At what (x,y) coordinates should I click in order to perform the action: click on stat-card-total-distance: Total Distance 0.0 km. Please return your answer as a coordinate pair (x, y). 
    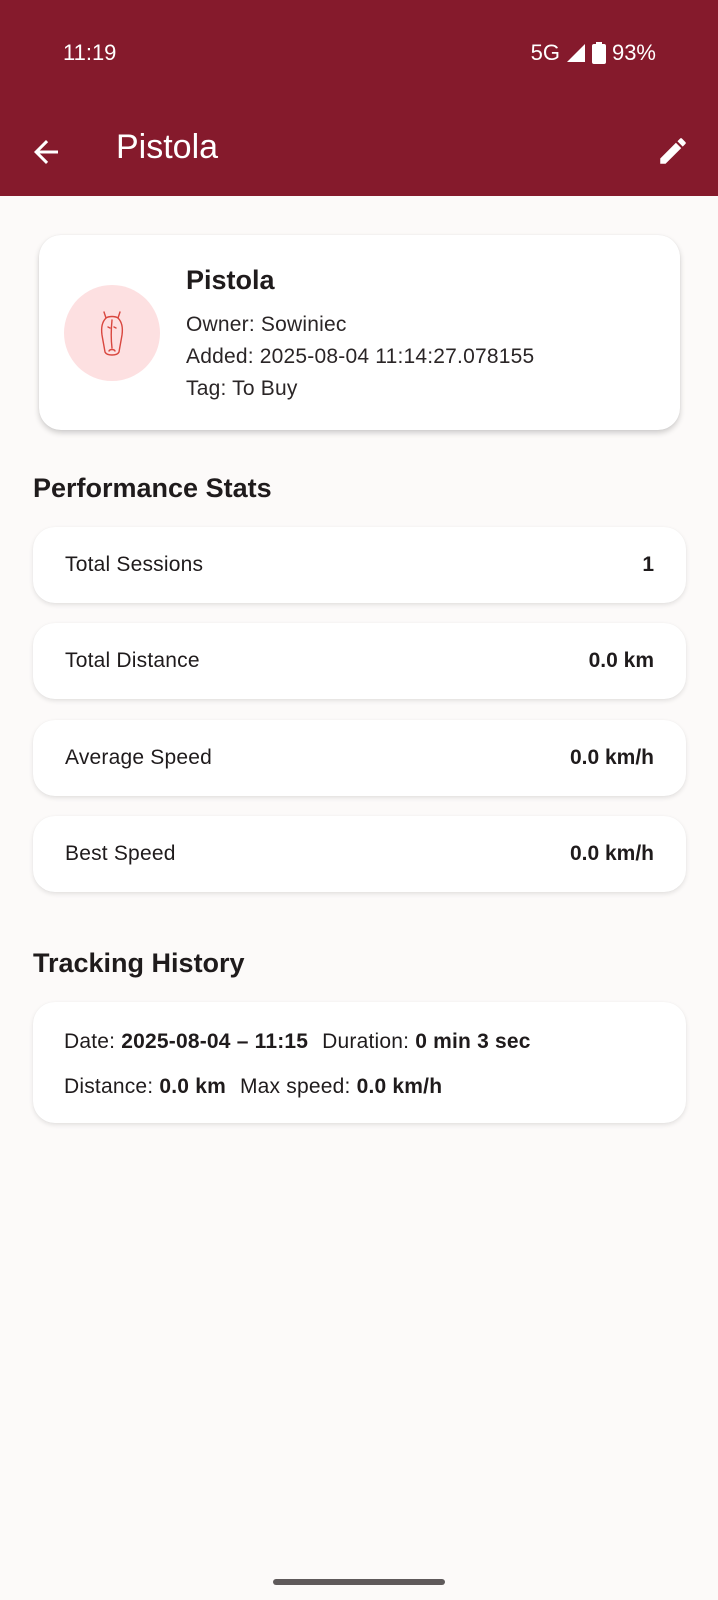
    Looking at the image, I should click on (359, 661).